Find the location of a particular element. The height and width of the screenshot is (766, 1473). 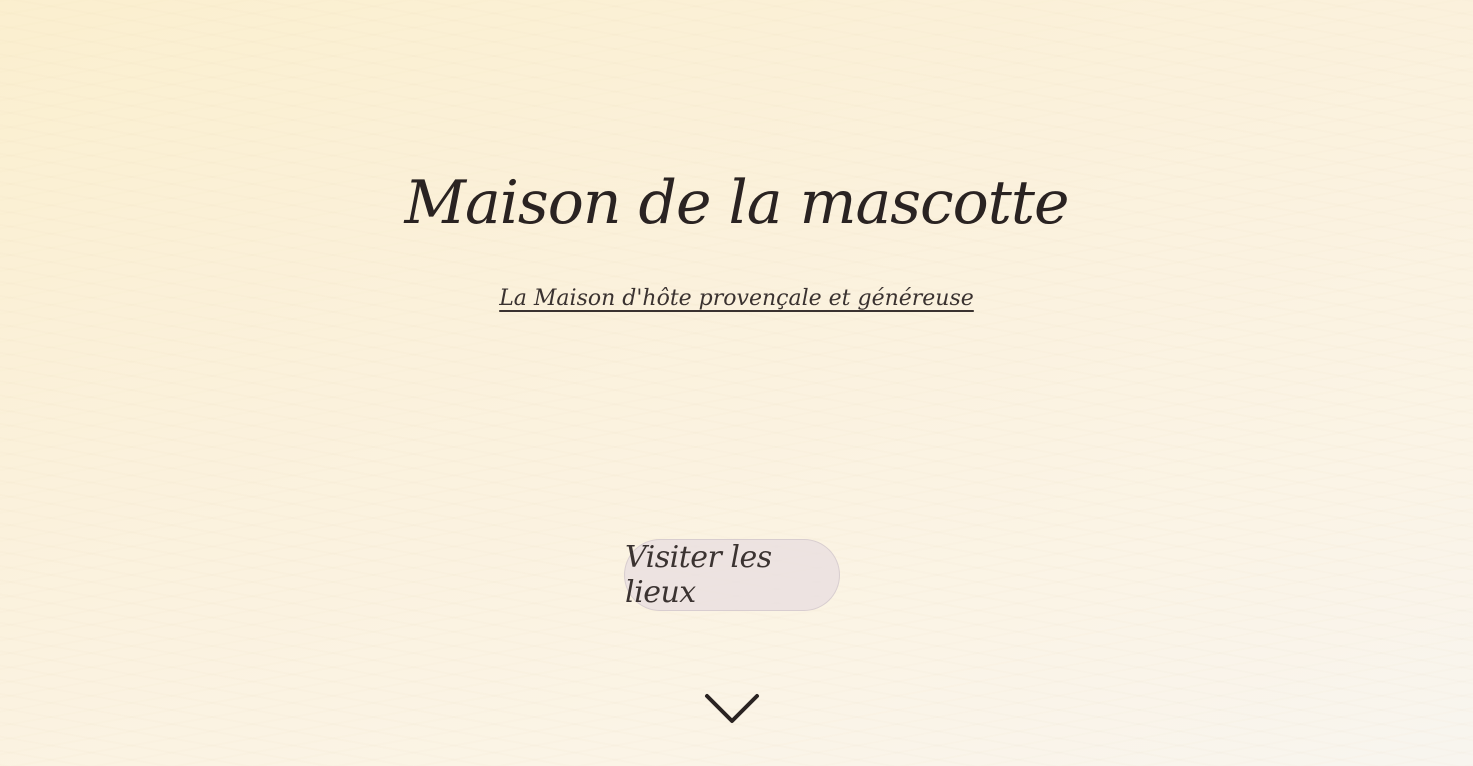

chevron-down-icon is located at coordinates (732, 708).